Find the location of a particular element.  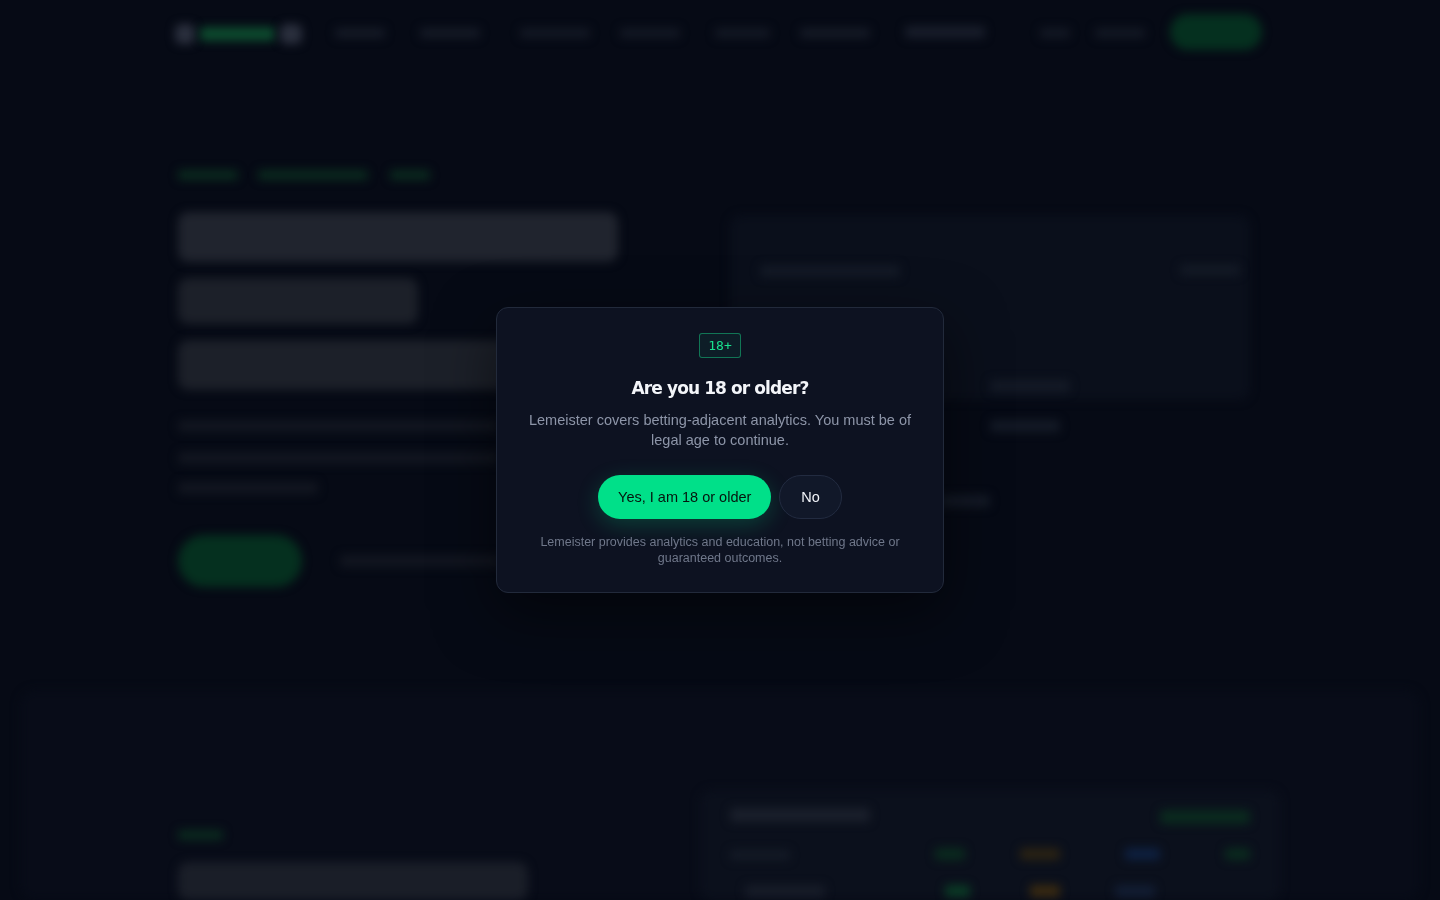

decline-button: No is located at coordinates (810, 497).